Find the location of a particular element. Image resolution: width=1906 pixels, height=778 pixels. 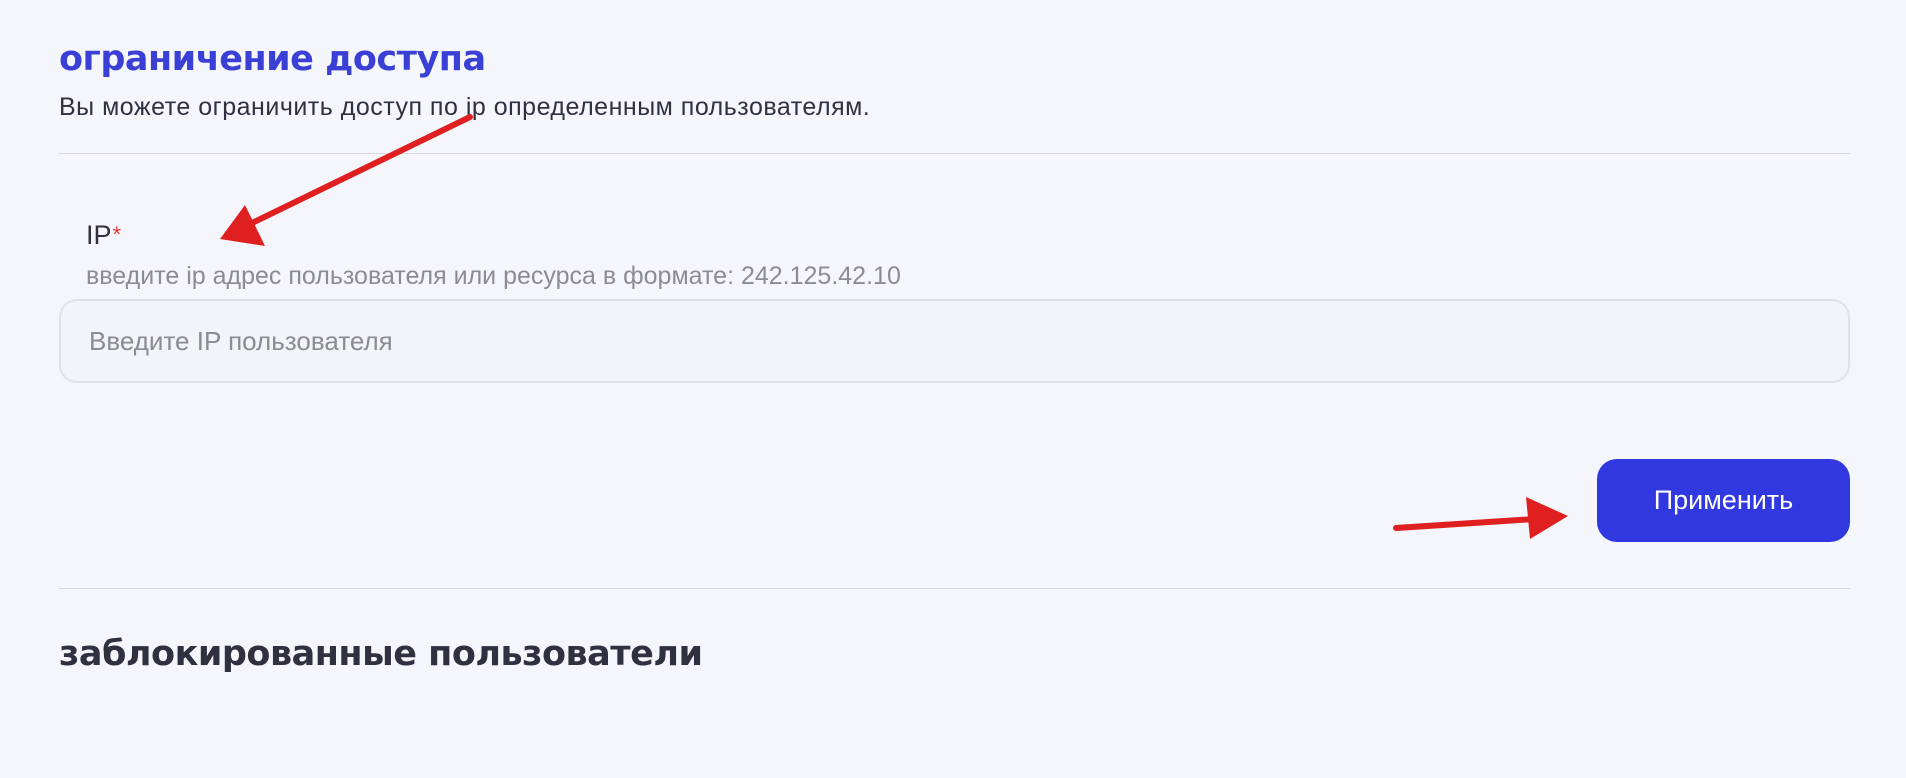

apply-button: Применить is located at coordinates (1723, 500).